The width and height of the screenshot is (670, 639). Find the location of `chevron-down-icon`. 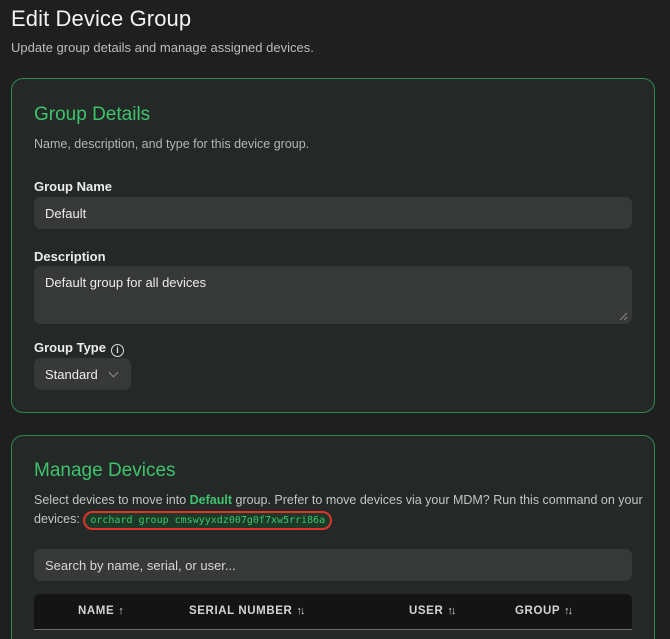

chevron-down-icon is located at coordinates (113, 372).